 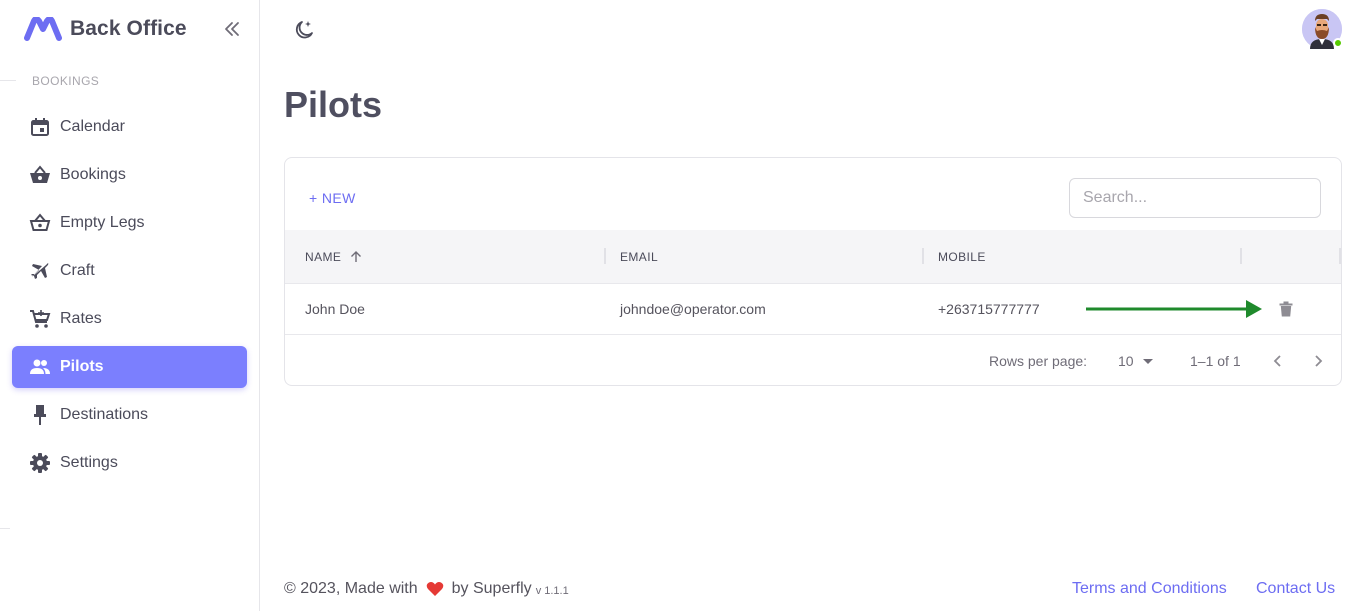 What do you see at coordinates (1136, 360) in the screenshot?
I see `rows-per-page-select: 10` at bounding box center [1136, 360].